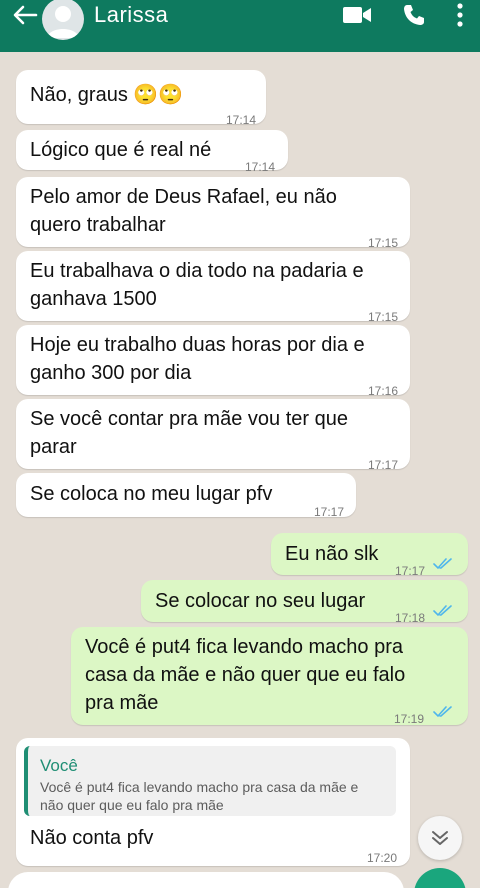 This screenshot has width=480, height=888. I want to click on back-button, so click(25, 15).